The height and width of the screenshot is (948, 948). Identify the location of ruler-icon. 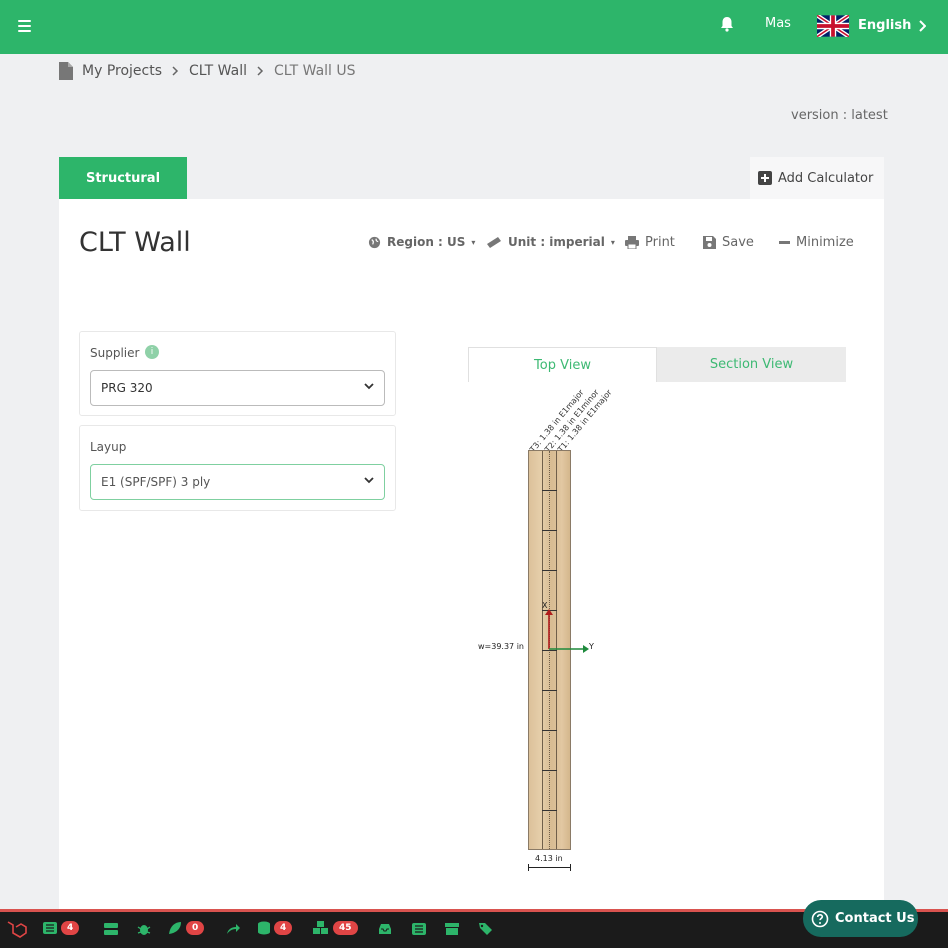
(494, 242).